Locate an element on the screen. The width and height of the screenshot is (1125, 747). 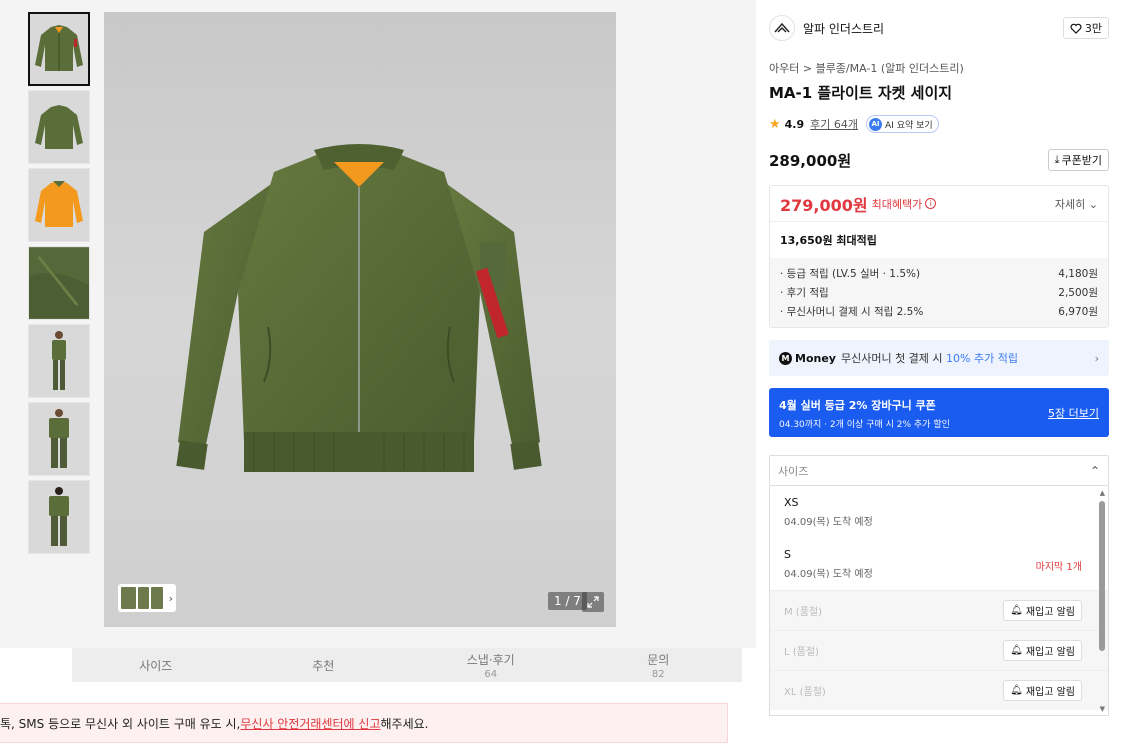
scroll-down-arrow: ▼ is located at coordinates (1102, 709).